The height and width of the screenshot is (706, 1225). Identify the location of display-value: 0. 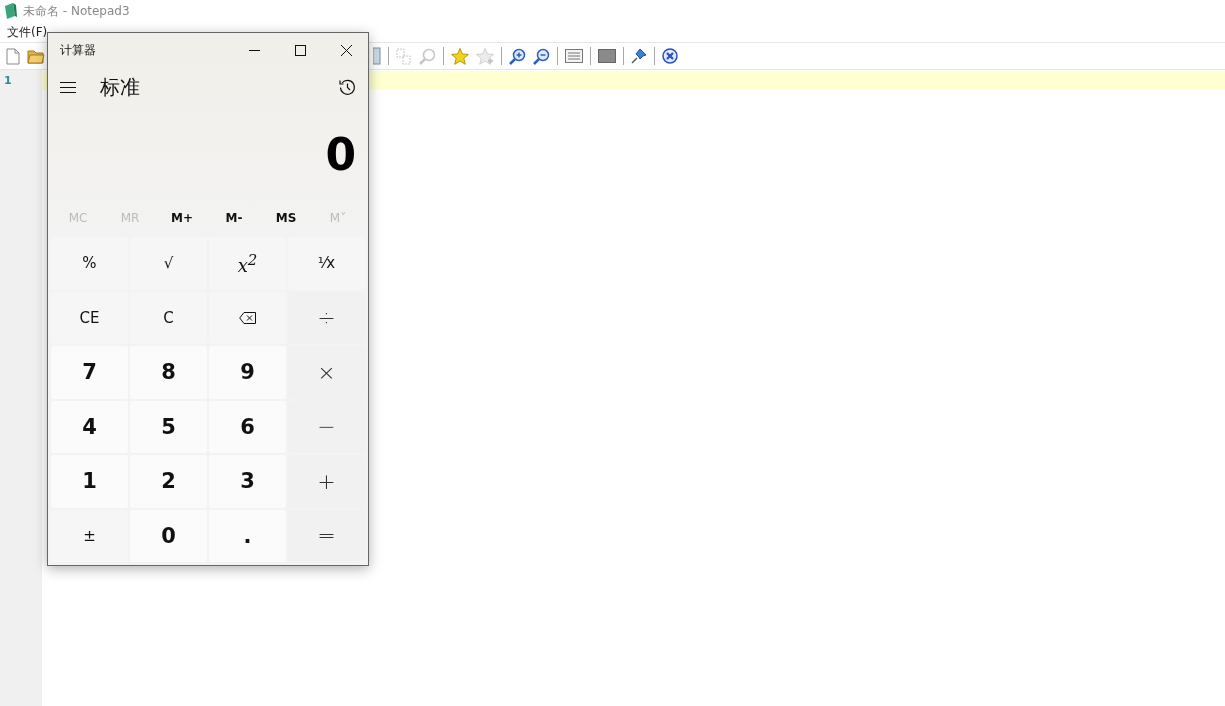
(340, 154).